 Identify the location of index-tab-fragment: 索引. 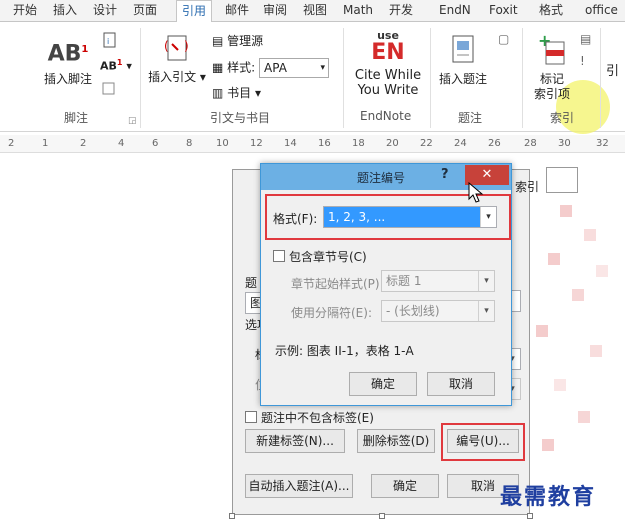
(527, 187).